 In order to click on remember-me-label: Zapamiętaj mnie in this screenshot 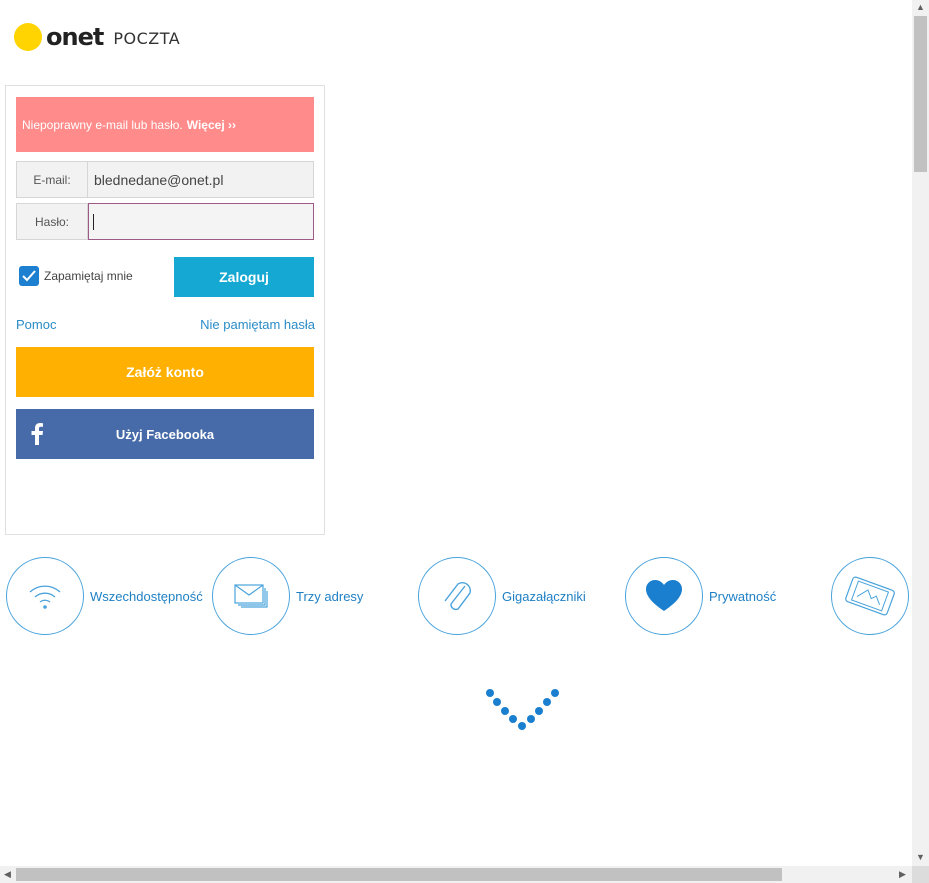, I will do `click(88, 276)`.